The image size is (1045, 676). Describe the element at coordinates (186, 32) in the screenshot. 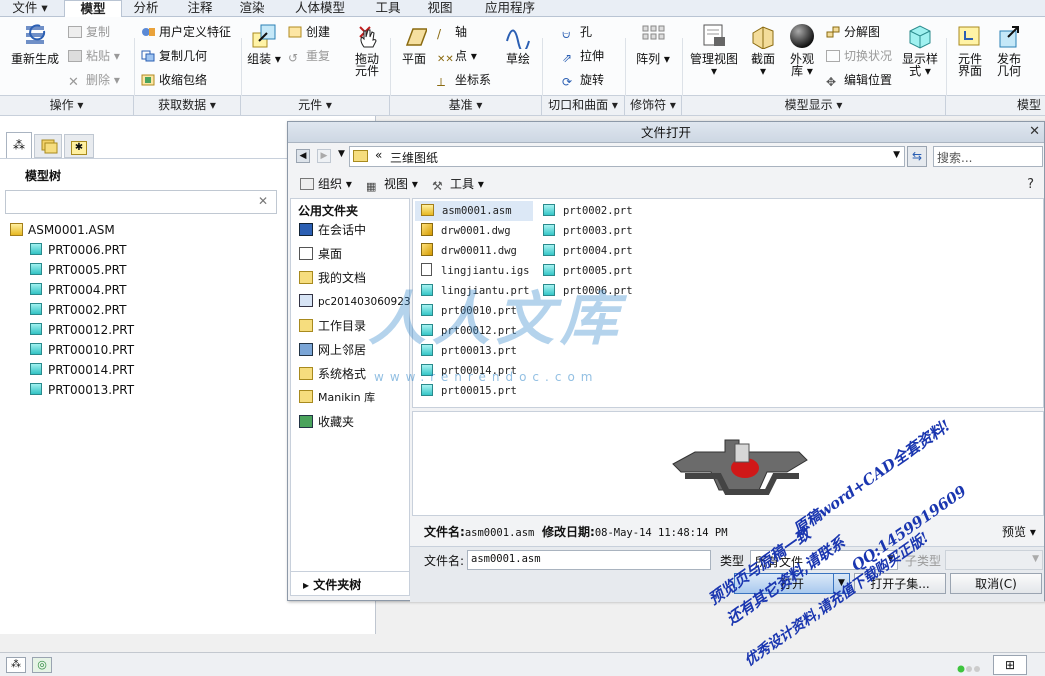

I see `udf-button: 用户定义特征` at that location.